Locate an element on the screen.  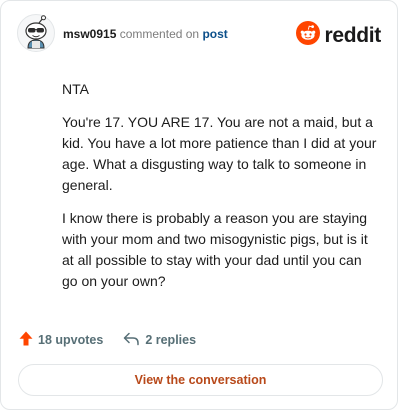
comment-stats: 18 upvotes 2 replies is located at coordinates (107, 340).